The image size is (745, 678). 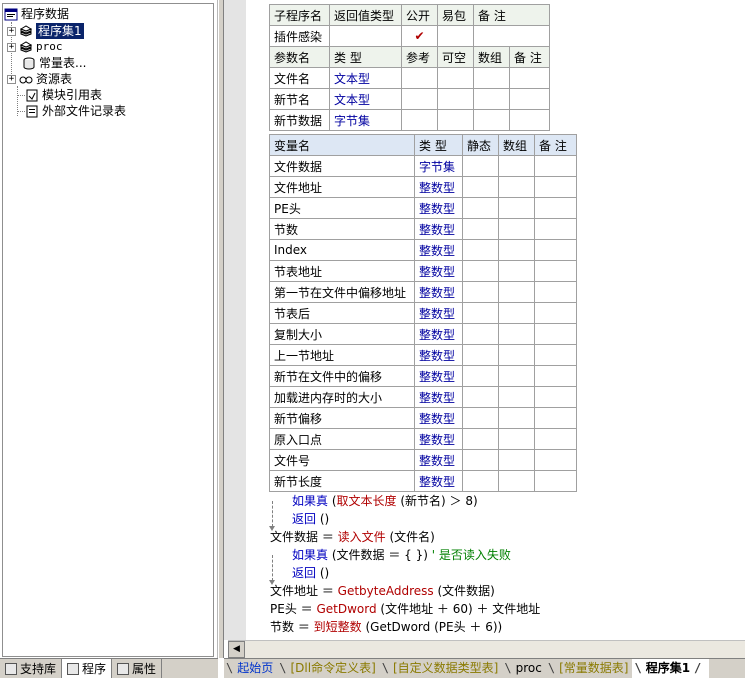 What do you see at coordinates (365, 36) in the screenshot?
I see `return-type` at bounding box center [365, 36].